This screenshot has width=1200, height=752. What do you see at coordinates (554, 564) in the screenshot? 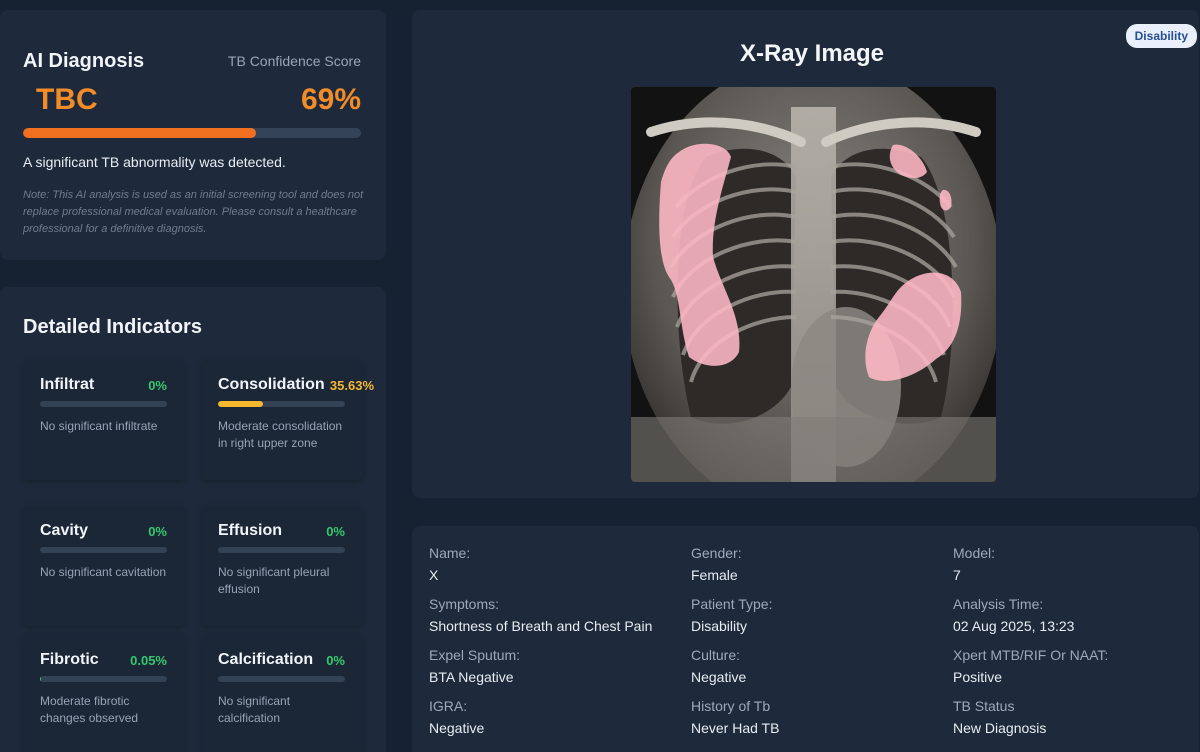
I see `field-name: Name: X` at bounding box center [554, 564].